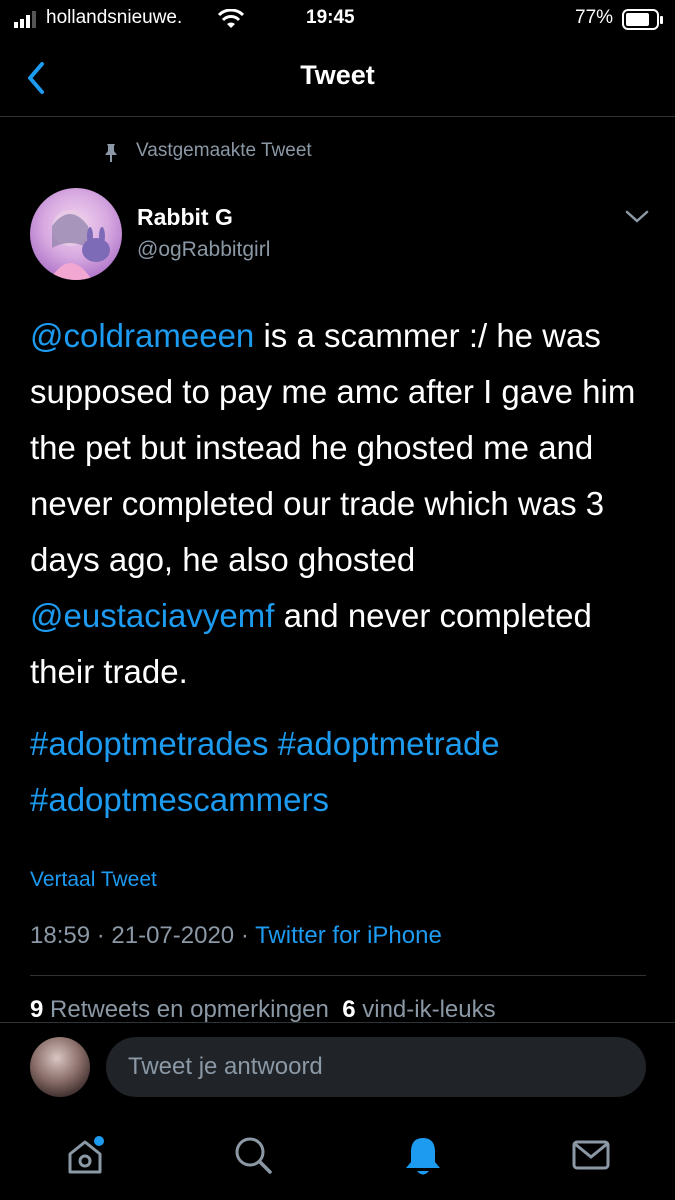  I want to click on home-icon, so click(86, 1155).